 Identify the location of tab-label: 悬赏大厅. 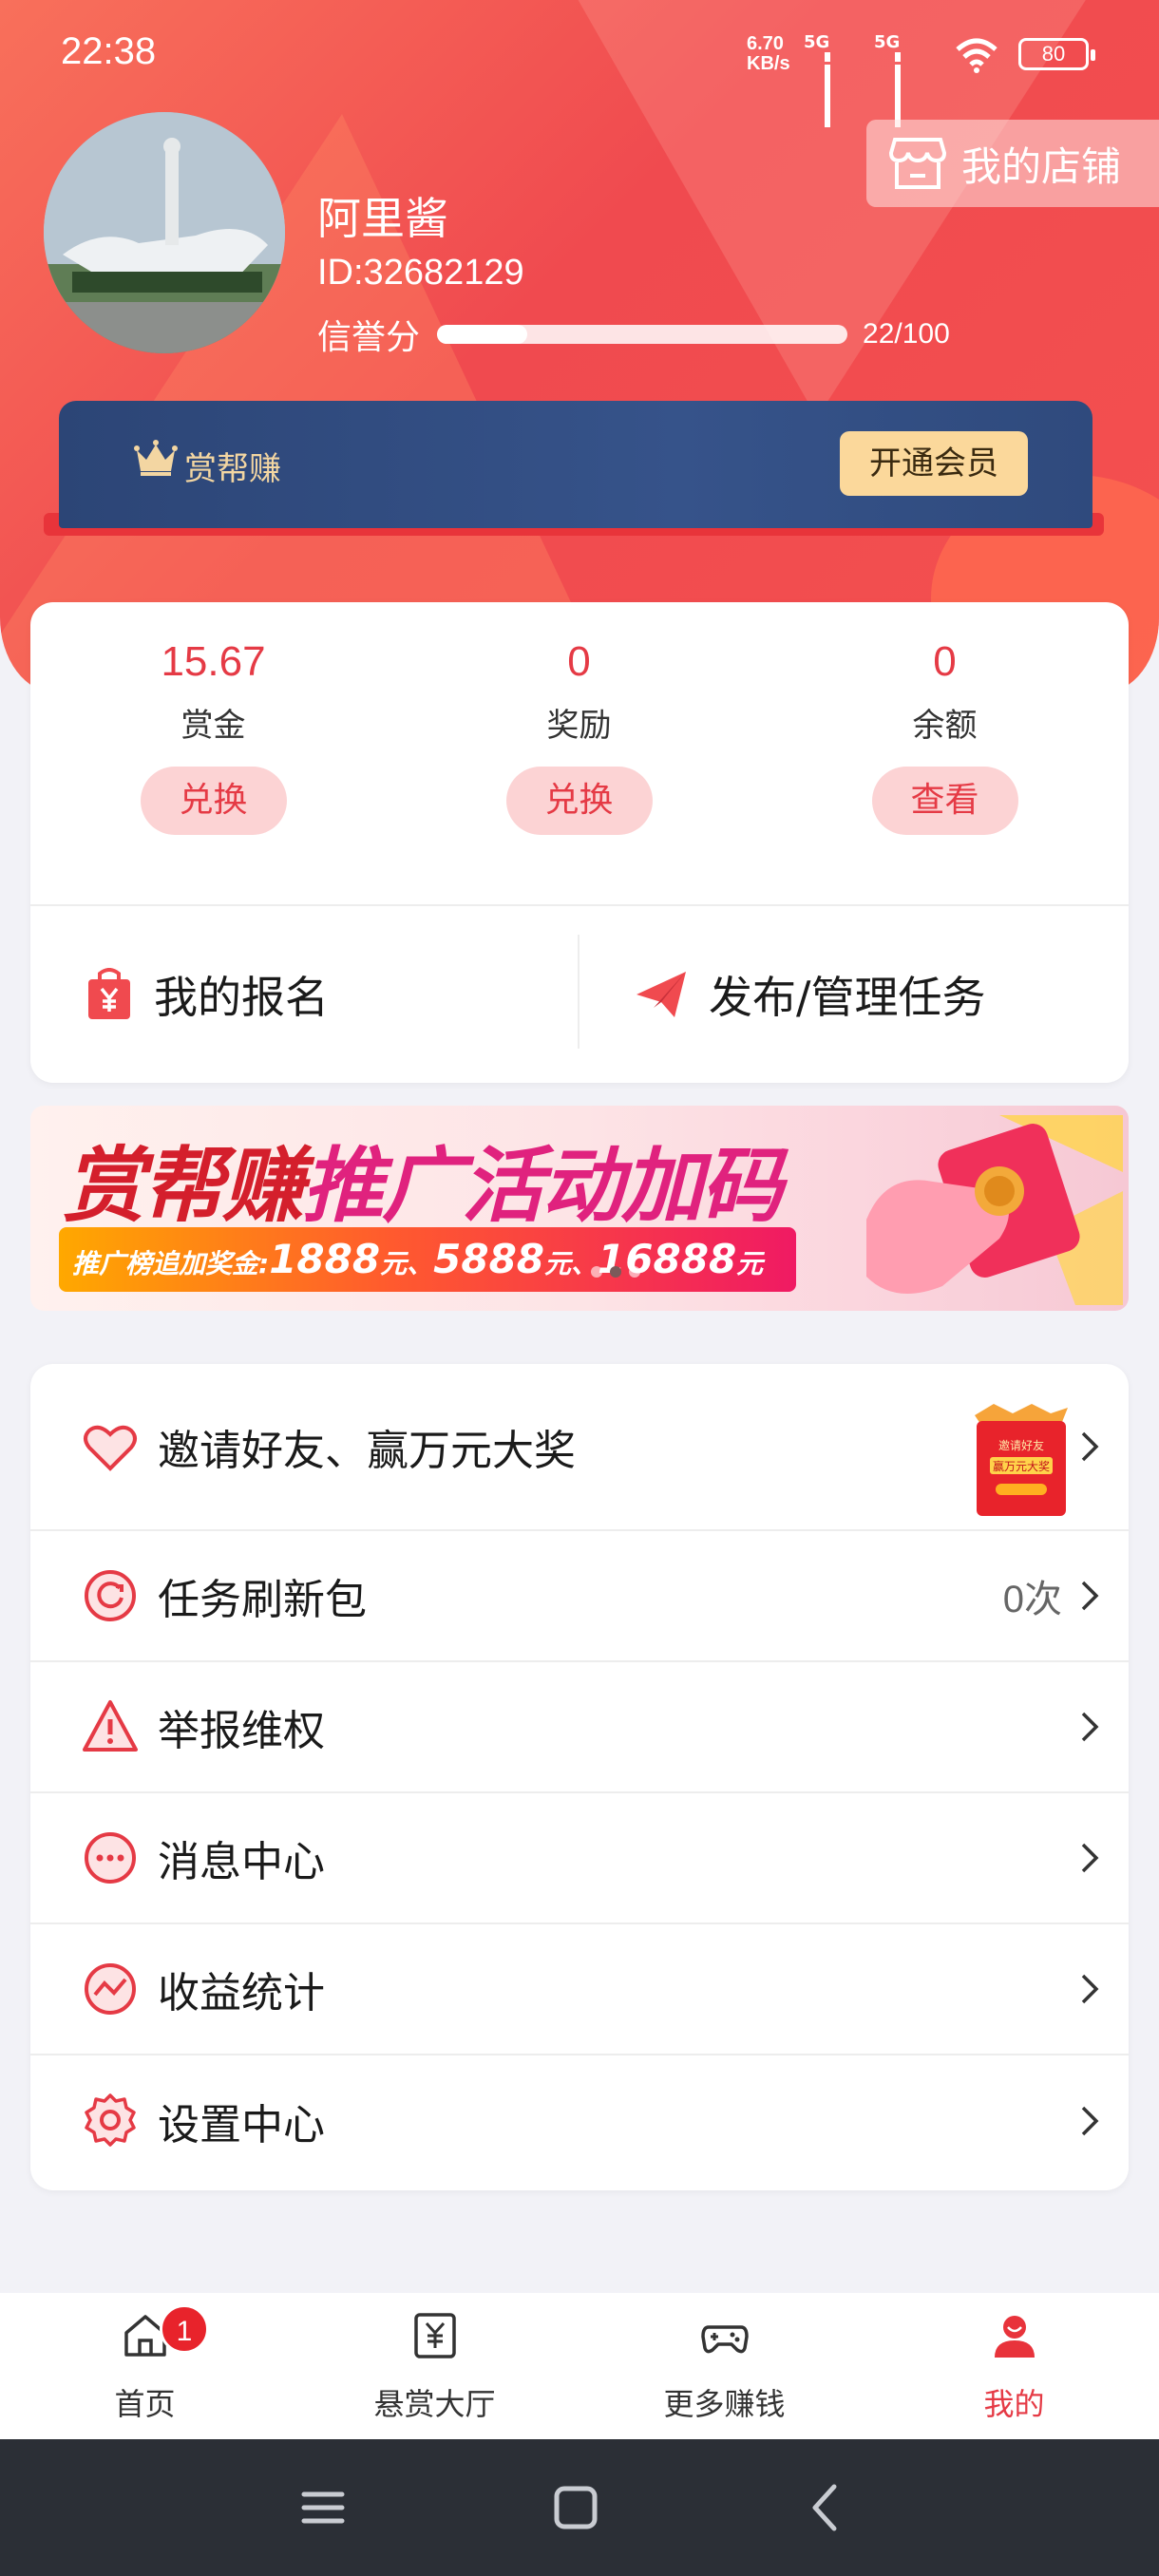
(434, 2404).